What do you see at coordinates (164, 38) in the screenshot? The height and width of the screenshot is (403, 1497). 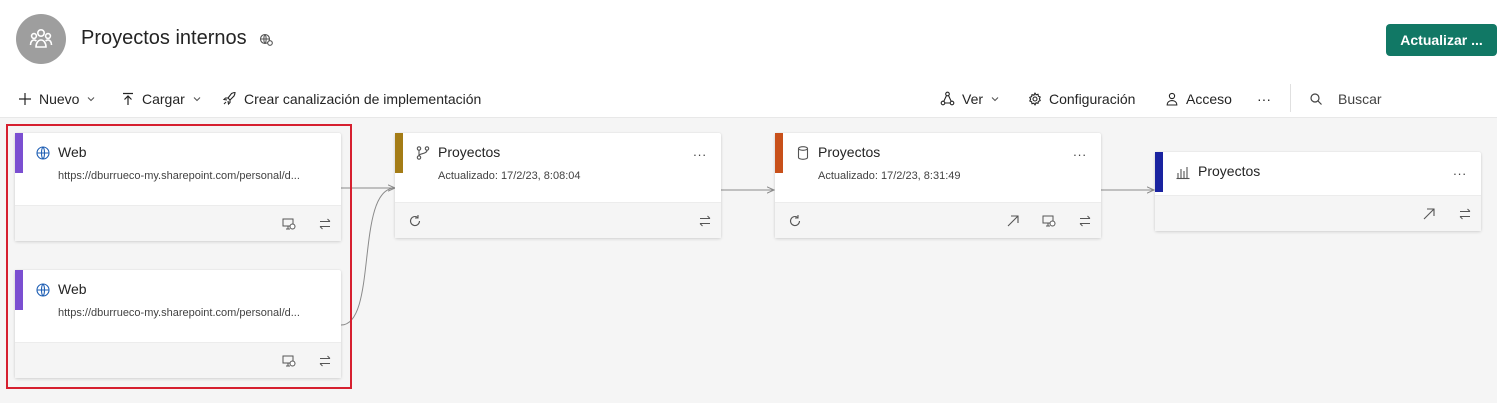 I see `workspace-title: Proyectos internos` at bounding box center [164, 38].